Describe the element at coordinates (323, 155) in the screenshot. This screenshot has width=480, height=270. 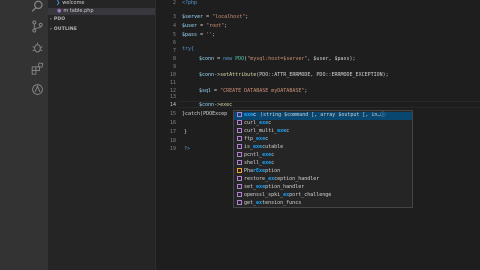
I see `suggest-item: pcntl_exec` at that location.